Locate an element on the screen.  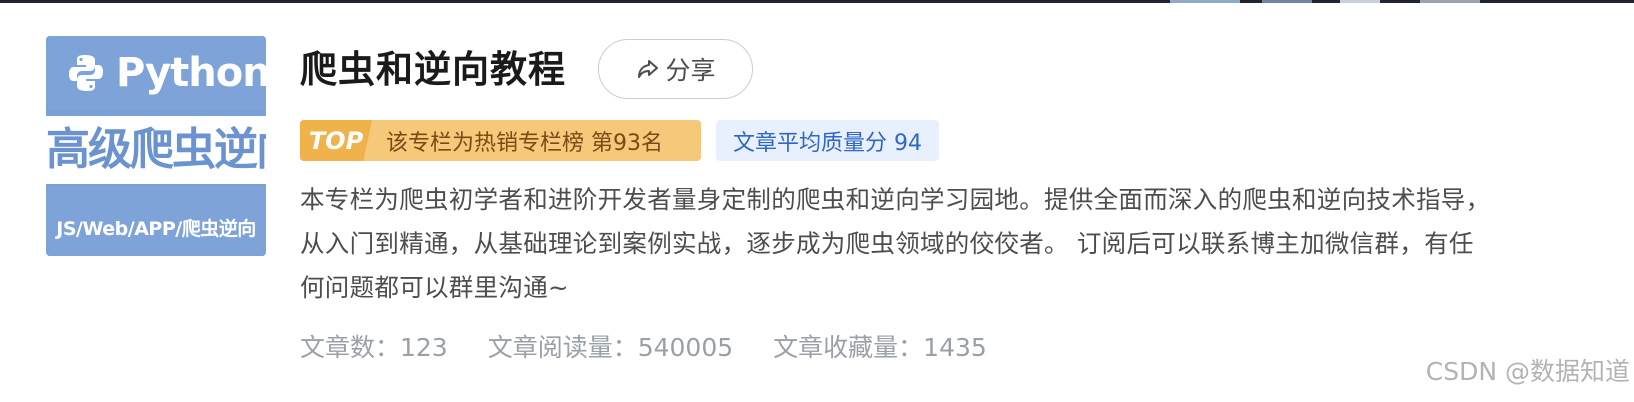
hot-ranking-badge: TOP 该专栏为热销专栏榜 第93名 is located at coordinates (500, 140).